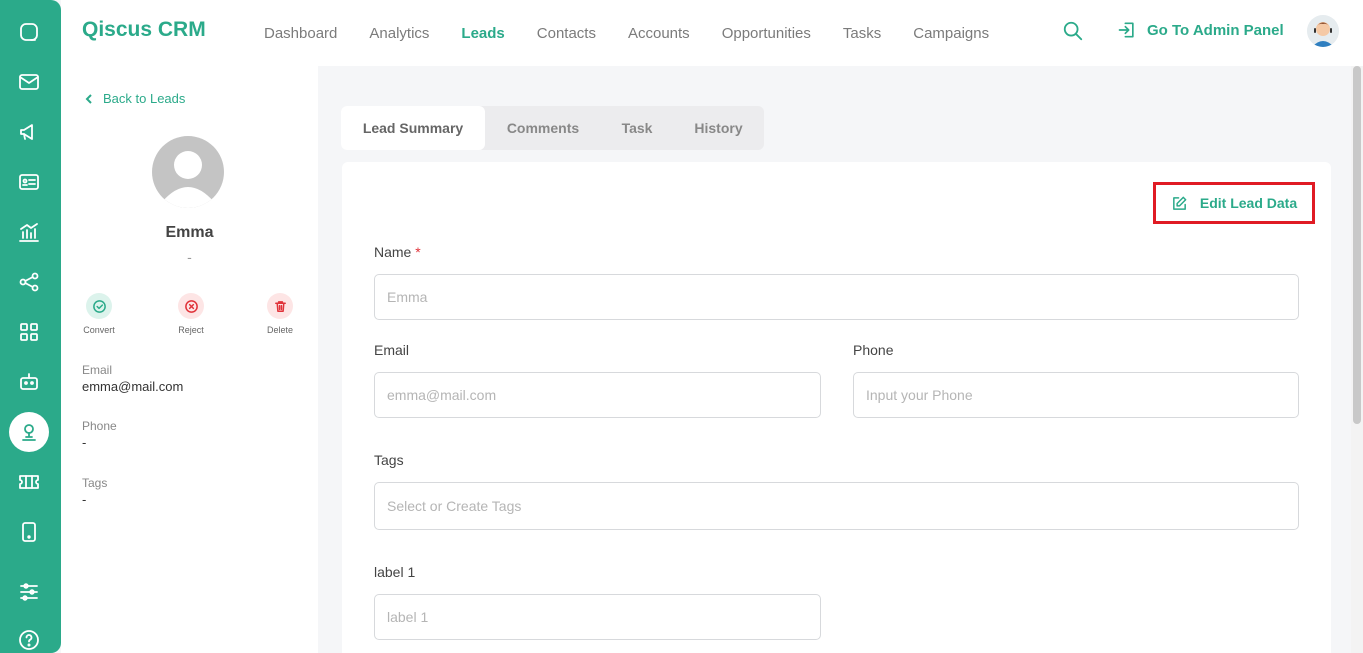 The width and height of the screenshot is (1363, 653). What do you see at coordinates (482, 33) in the screenshot?
I see `nav-leads: Leads` at bounding box center [482, 33].